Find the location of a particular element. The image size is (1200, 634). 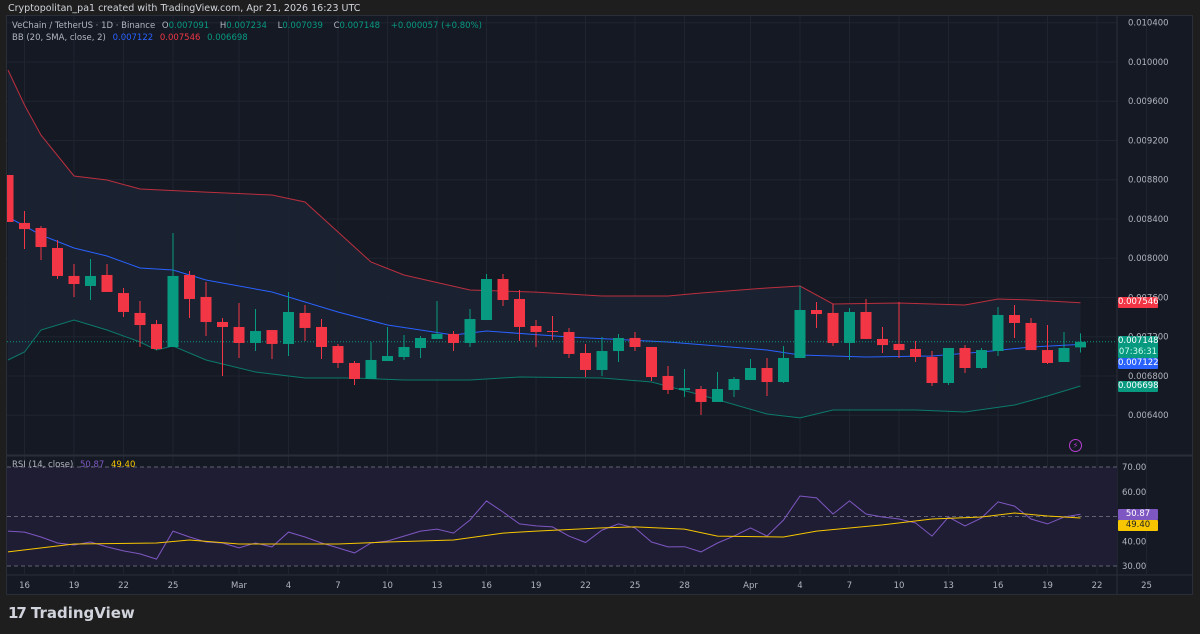

last-price-value: 0.007148 is located at coordinates (1138, 341).